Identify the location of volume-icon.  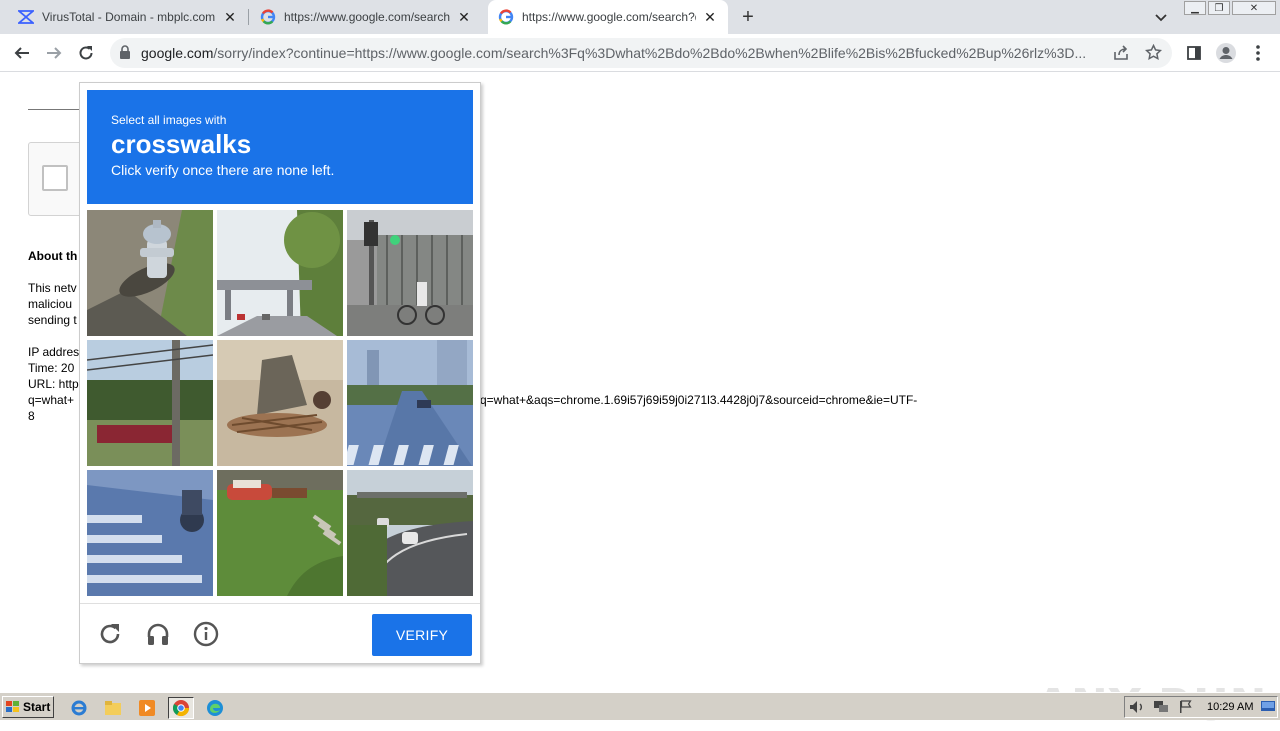
(1137, 708).